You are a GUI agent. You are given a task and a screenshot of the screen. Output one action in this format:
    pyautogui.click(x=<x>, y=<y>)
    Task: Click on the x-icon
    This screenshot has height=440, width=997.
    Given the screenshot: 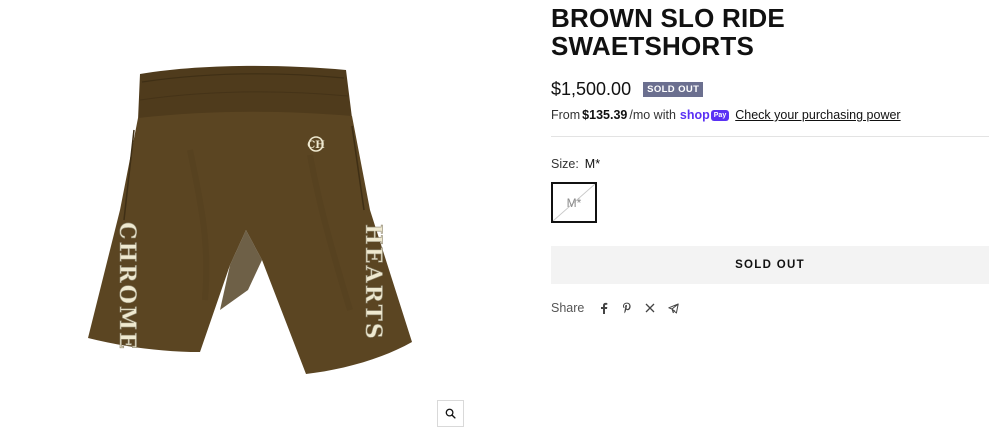 What is the action you would take?
    pyautogui.click(x=650, y=308)
    